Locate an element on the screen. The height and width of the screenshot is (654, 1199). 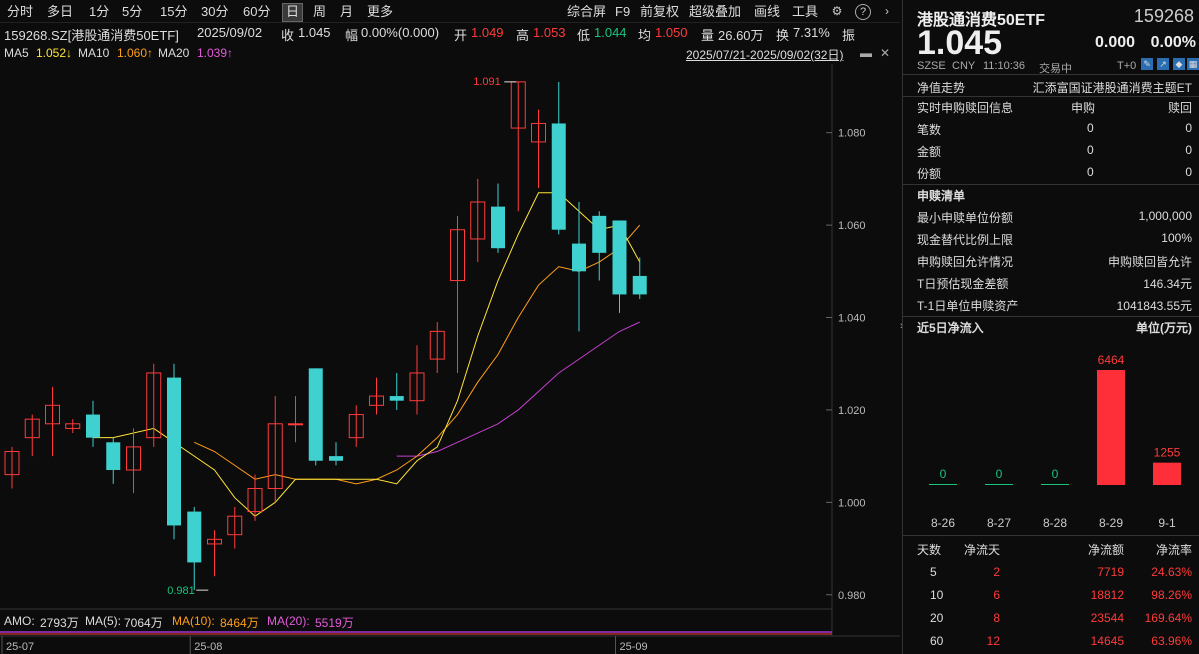
tab-1min: 1分 is located at coordinates (99, 11).